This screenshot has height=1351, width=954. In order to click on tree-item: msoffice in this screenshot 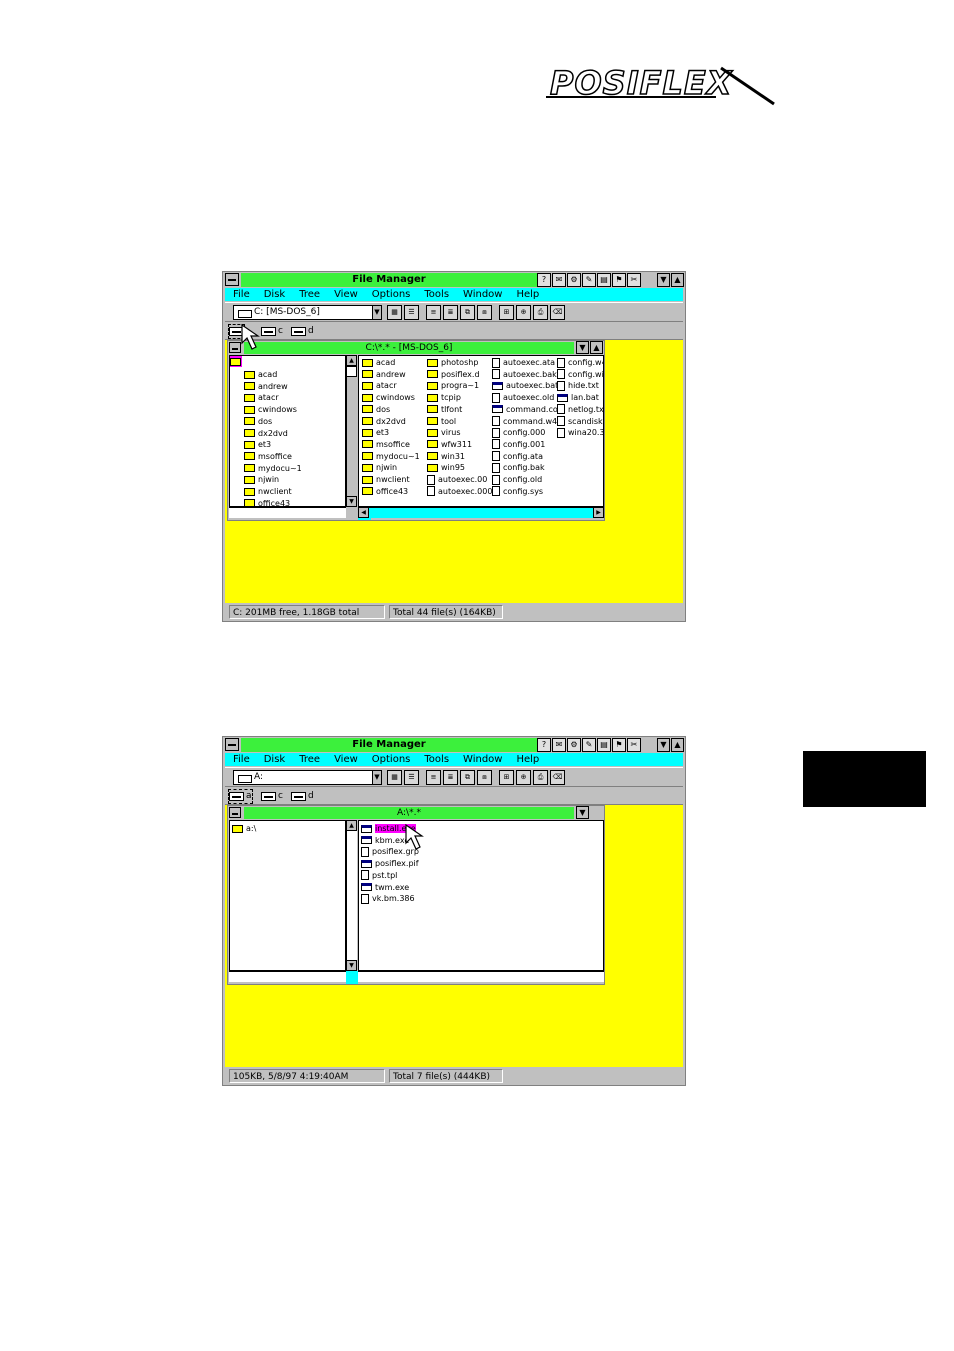, I will do `click(268, 456)`.